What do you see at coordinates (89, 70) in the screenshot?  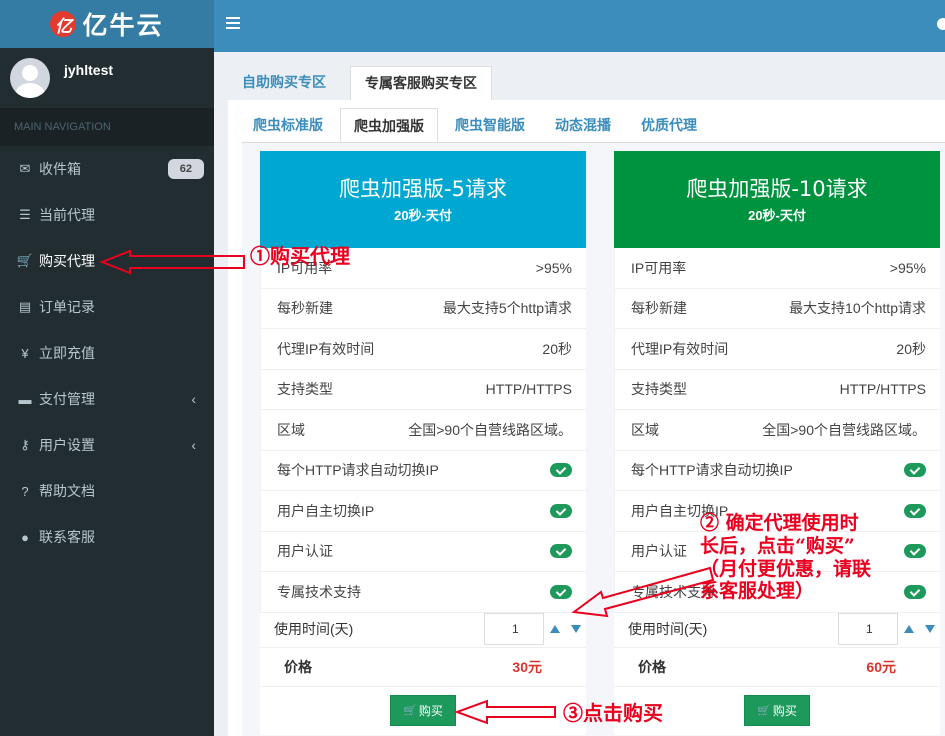 I see `username: jyhltest` at bounding box center [89, 70].